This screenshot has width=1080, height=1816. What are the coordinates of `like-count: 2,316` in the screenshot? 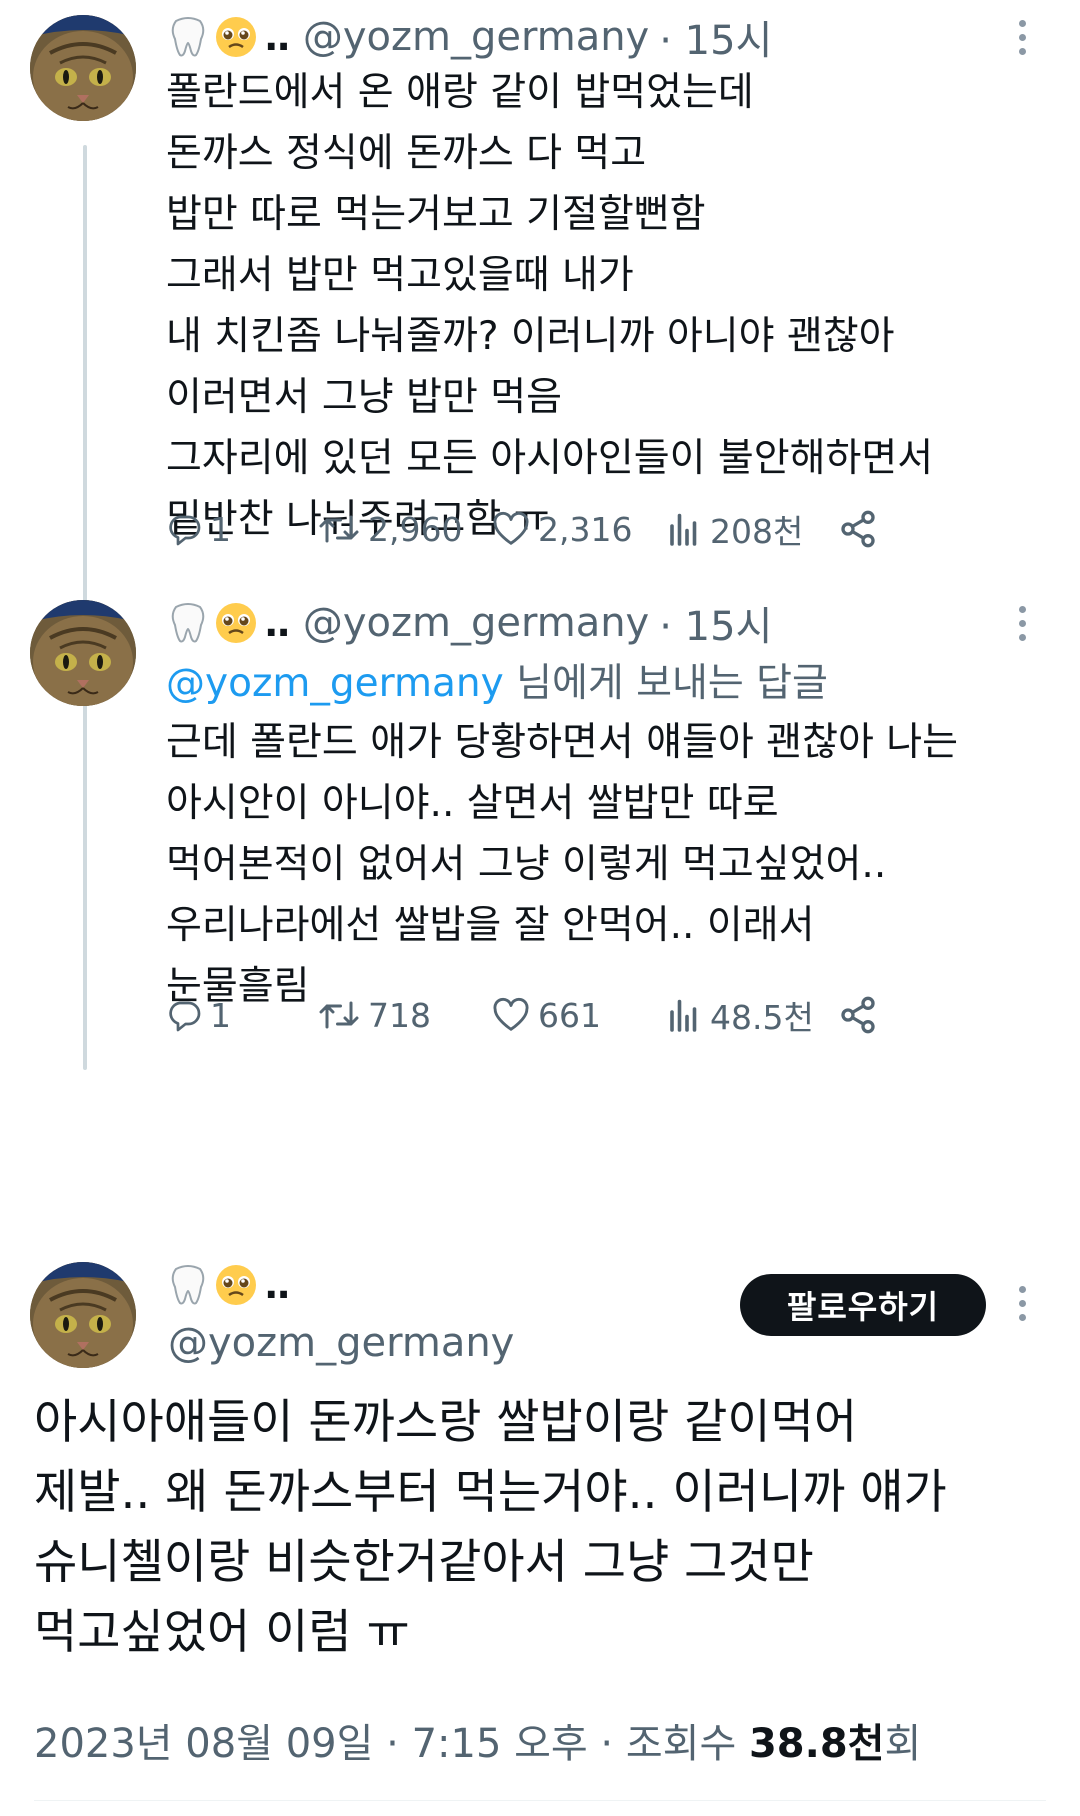 It's located at (585, 529).